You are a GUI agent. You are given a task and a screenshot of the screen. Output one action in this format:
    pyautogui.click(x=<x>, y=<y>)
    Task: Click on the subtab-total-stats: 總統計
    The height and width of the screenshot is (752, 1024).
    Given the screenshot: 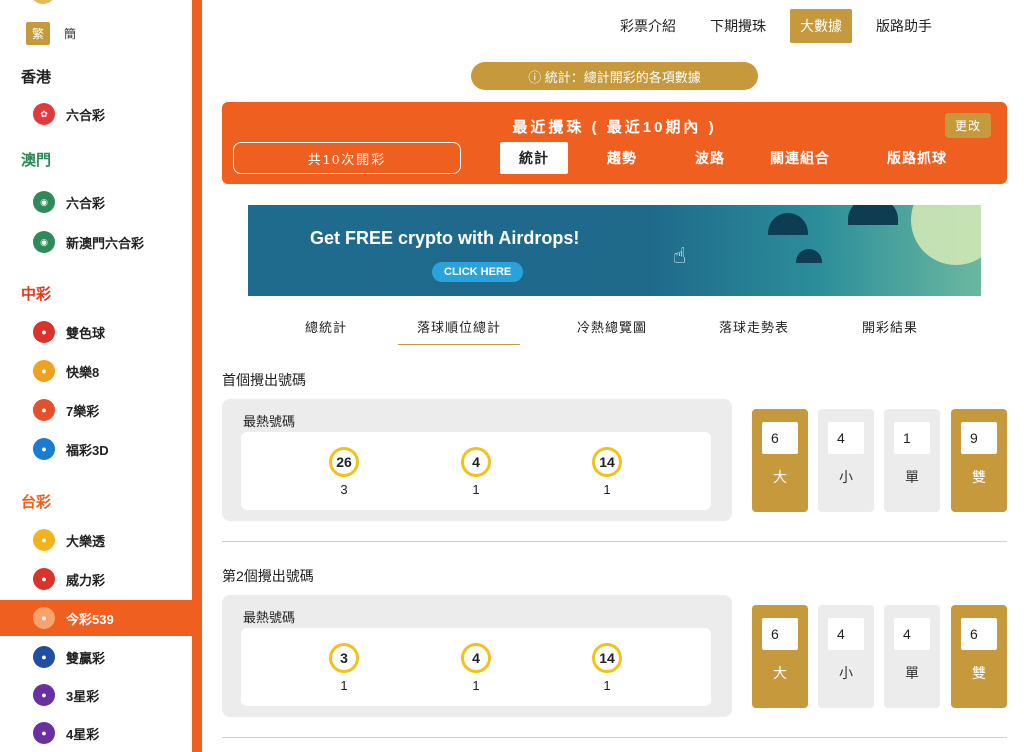 What is the action you would take?
    pyautogui.click(x=326, y=330)
    